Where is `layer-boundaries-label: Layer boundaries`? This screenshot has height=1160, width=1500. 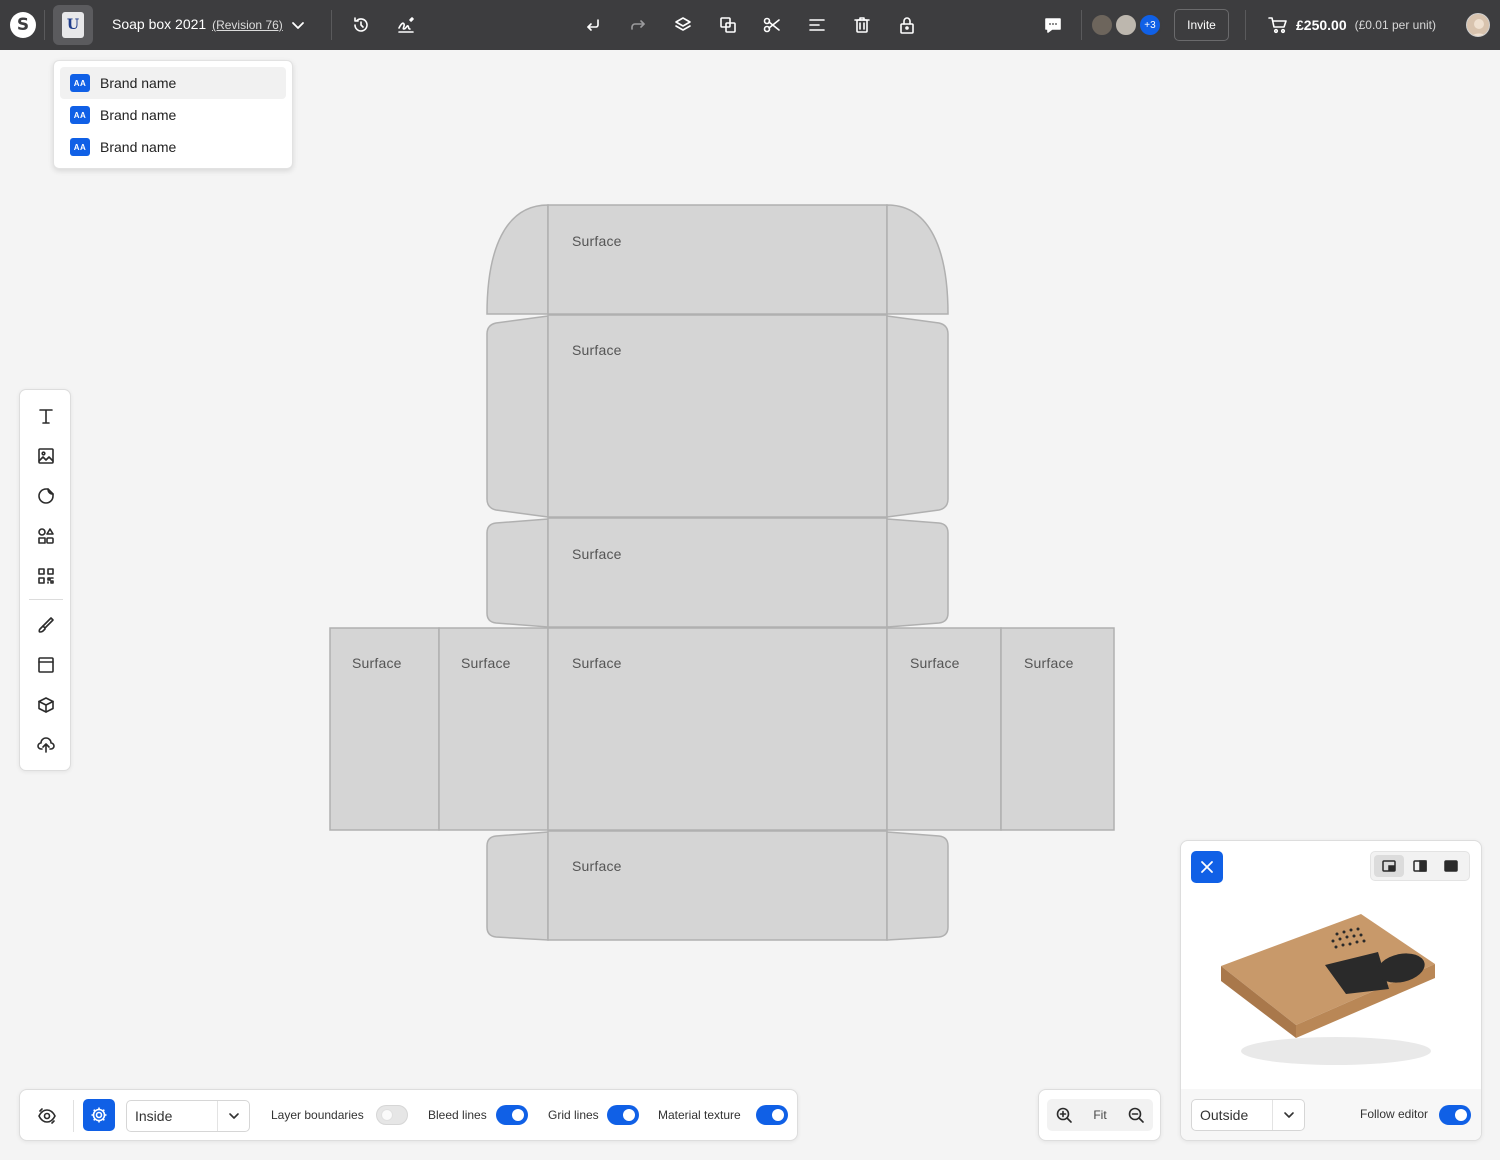 layer-boundaries-label: Layer boundaries is located at coordinates (317, 1115).